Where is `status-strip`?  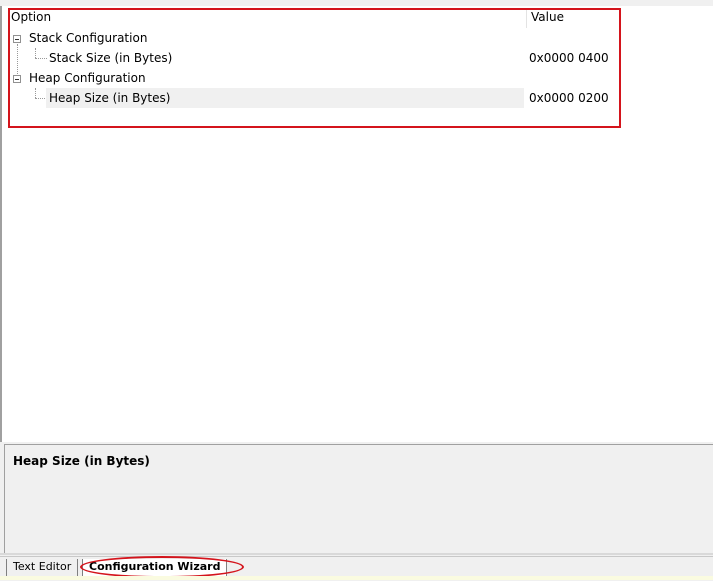
status-strip is located at coordinates (356, 578).